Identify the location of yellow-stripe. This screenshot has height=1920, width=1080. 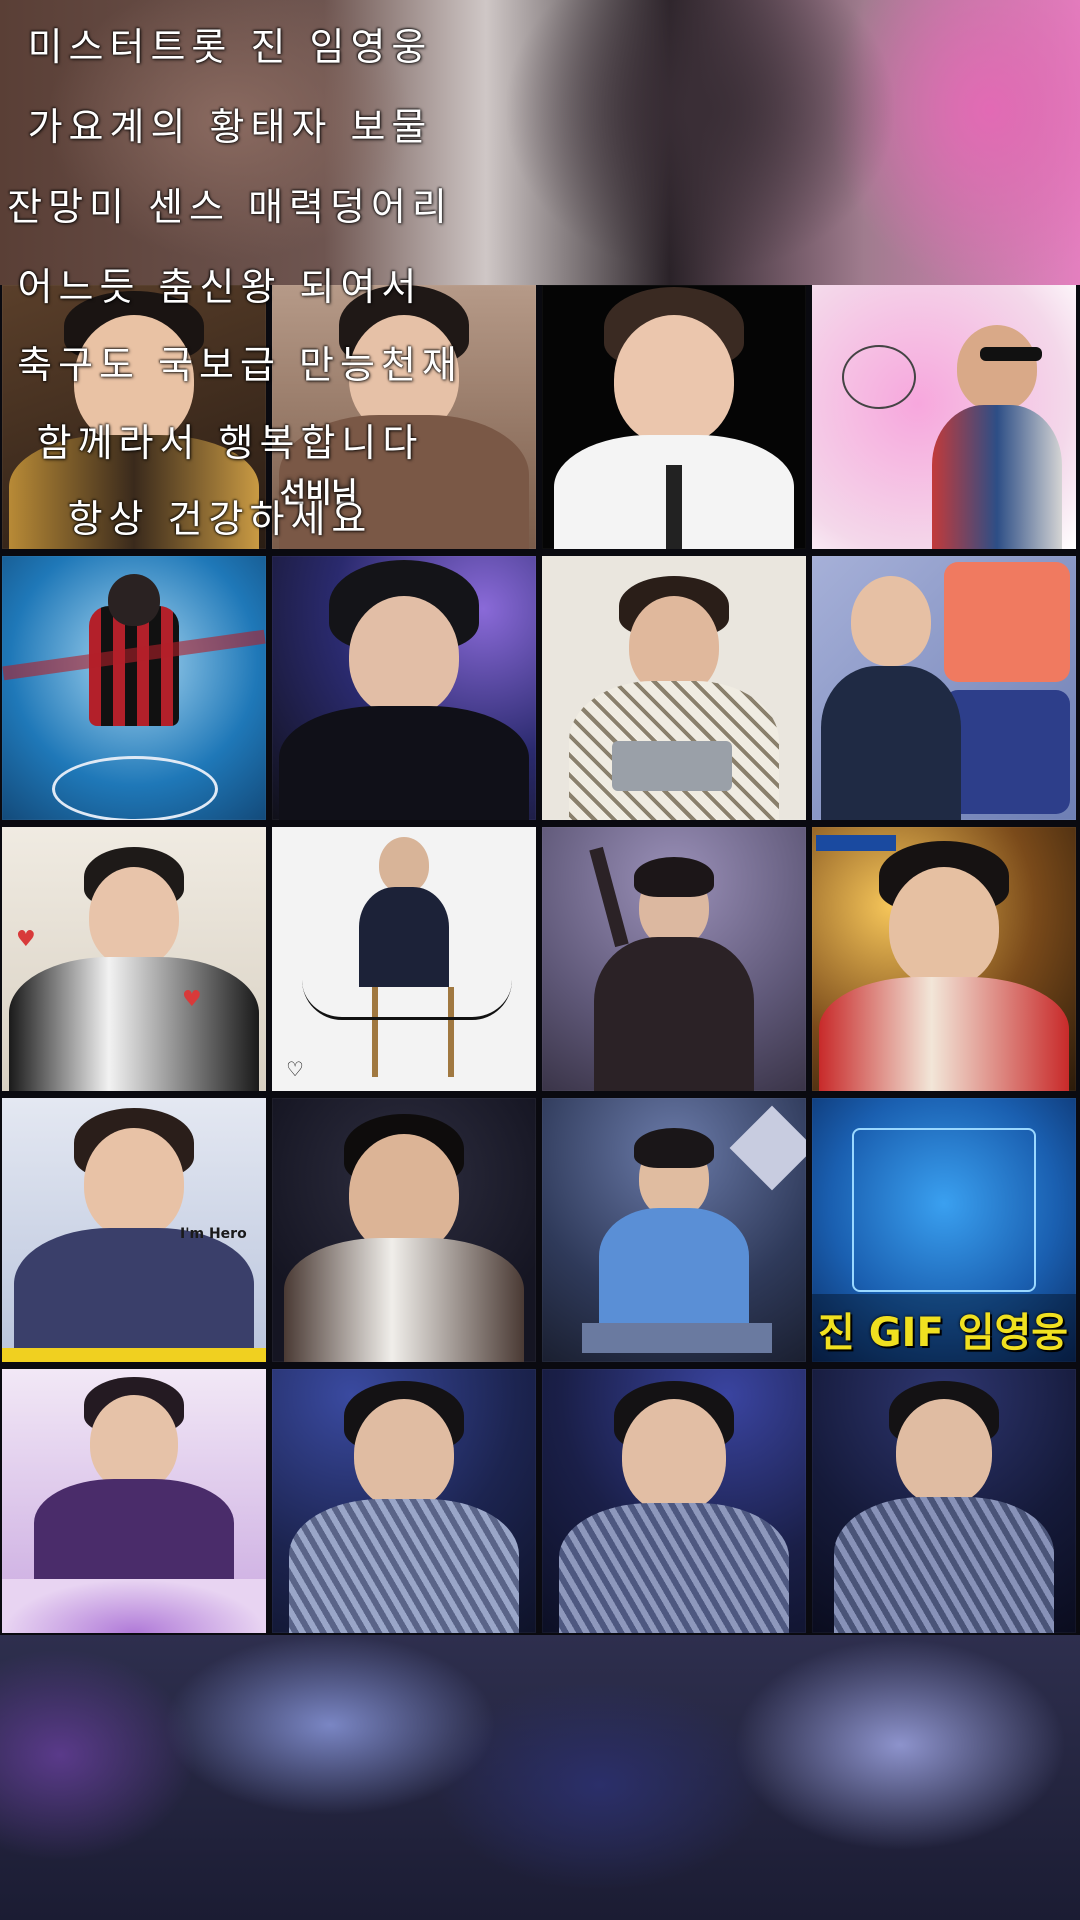
(134, 1355).